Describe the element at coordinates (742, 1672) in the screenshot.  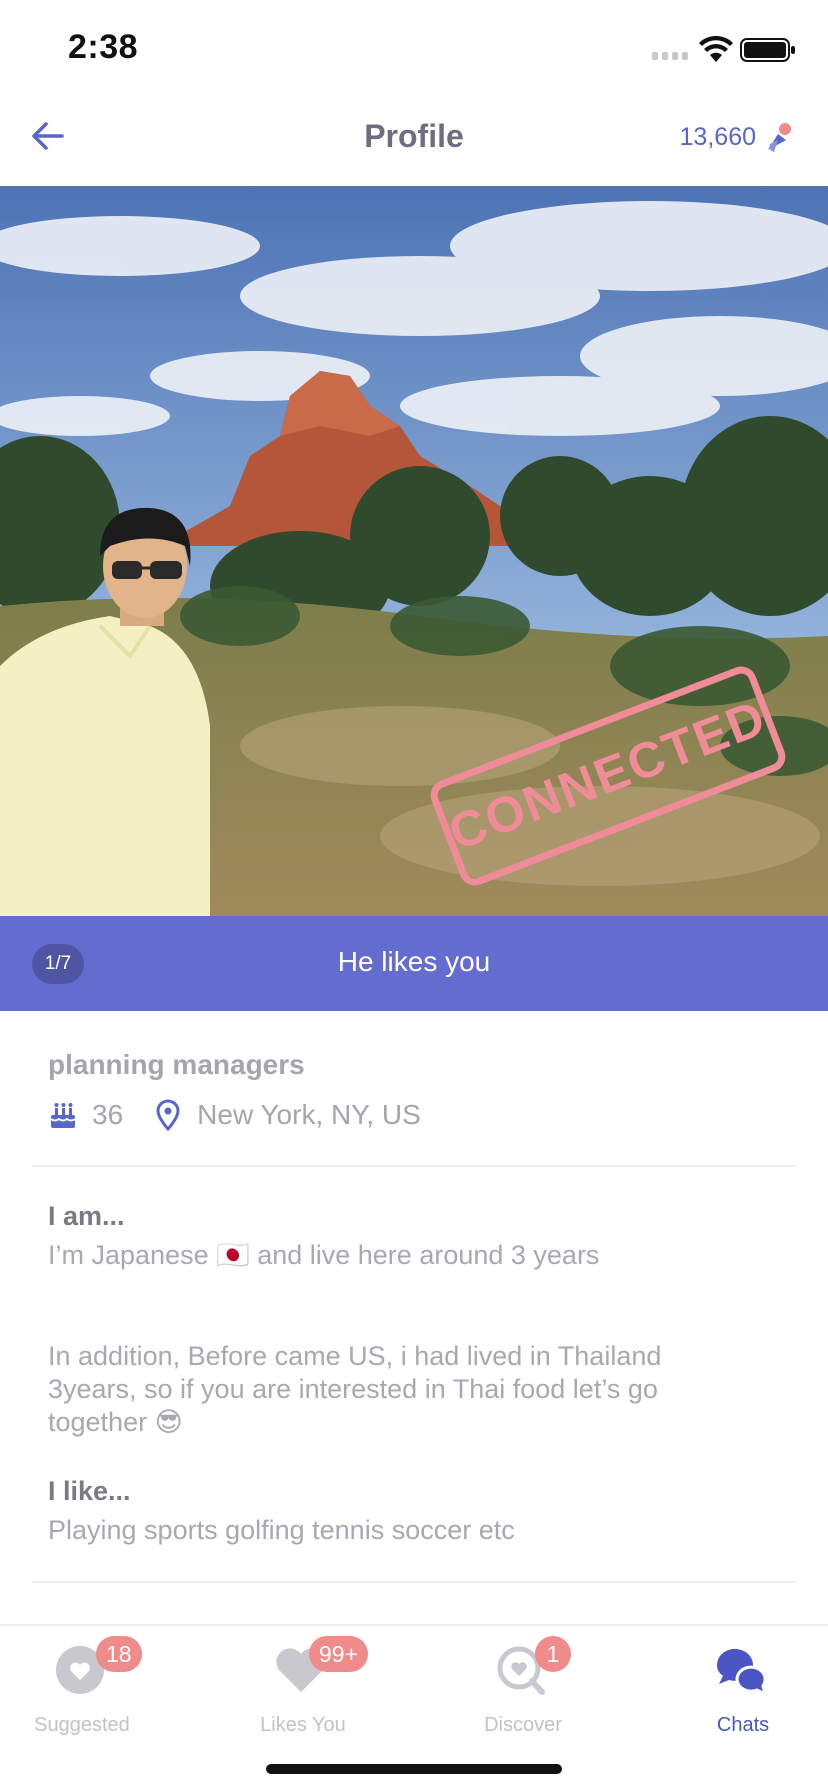
I see `chat-bubbles-icon` at that location.